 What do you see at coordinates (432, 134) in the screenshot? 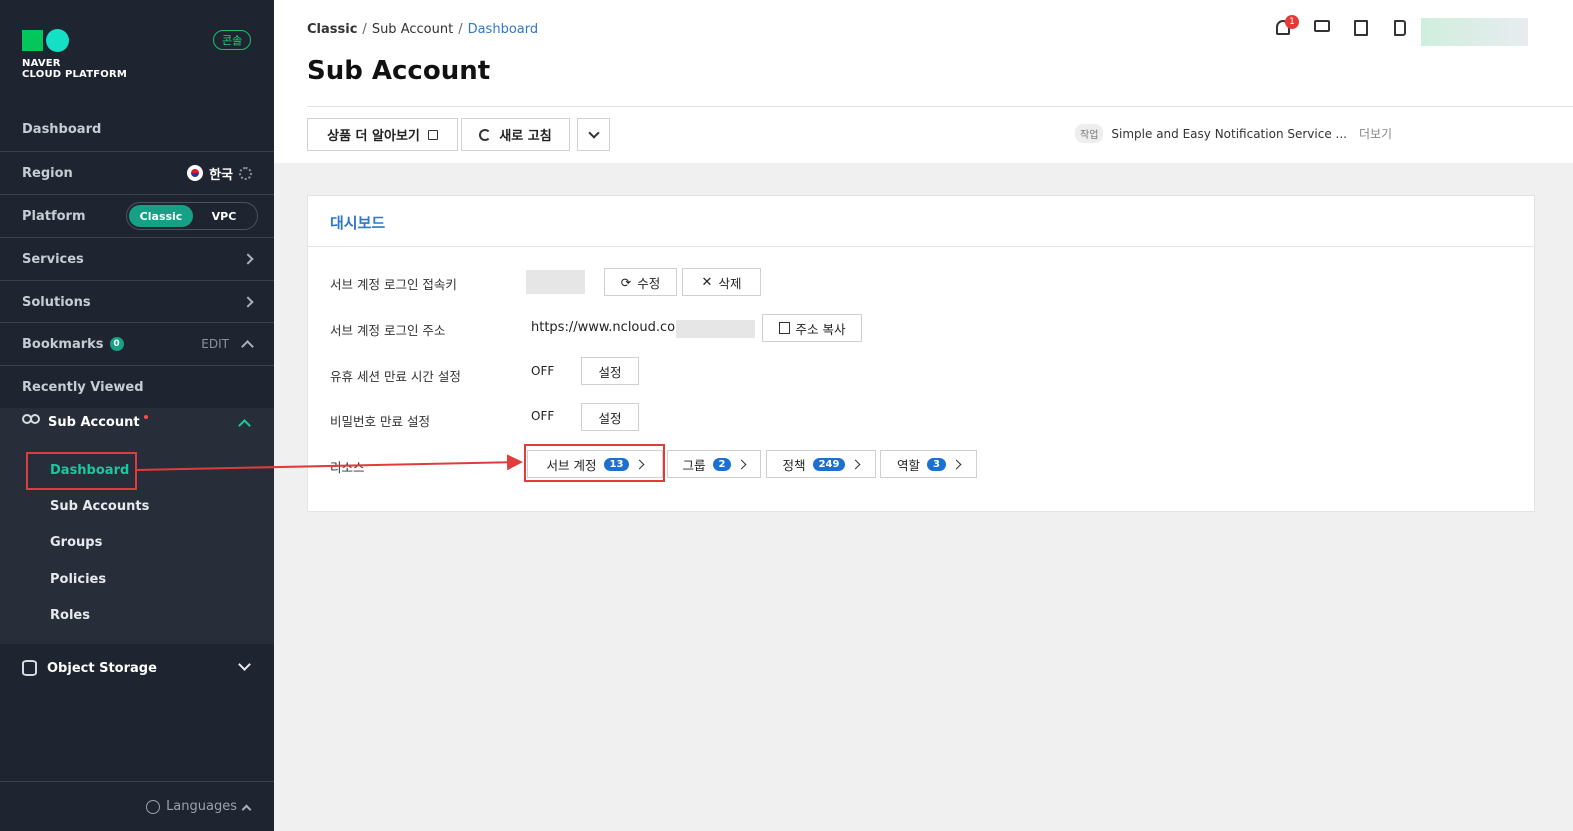
I see `external-link-icon` at bounding box center [432, 134].